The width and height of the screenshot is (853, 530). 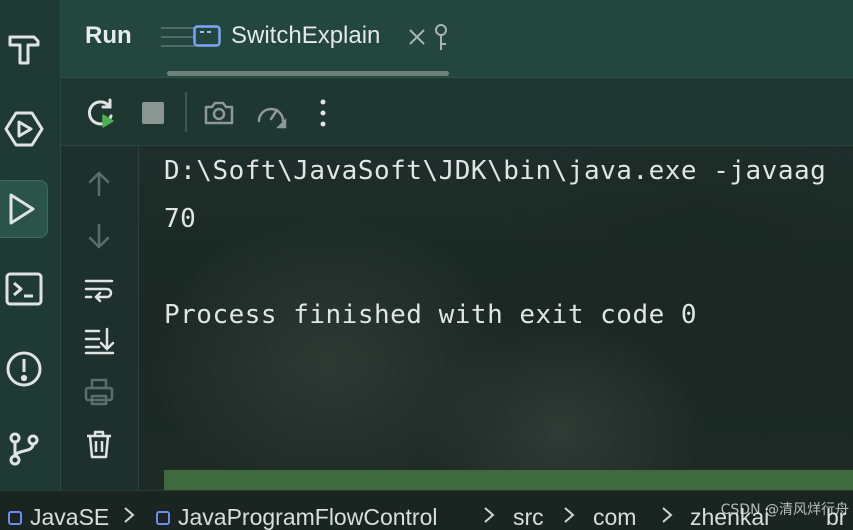 What do you see at coordinates (308, 517) in the screenshot?
I see `breadcrumb-label: JavaProgramFlowControl` at bounding box center [308, 517].